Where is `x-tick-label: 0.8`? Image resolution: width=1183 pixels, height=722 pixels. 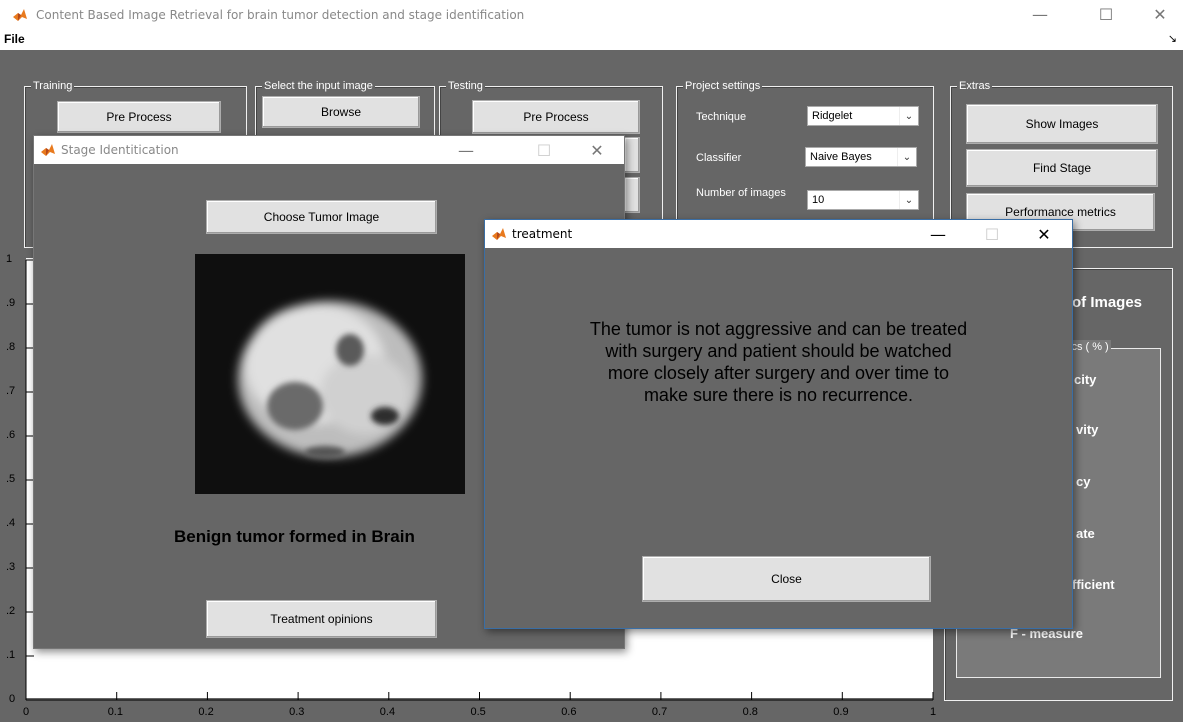 x-tick-label: 0.8 is located at coordinates (750, 712).